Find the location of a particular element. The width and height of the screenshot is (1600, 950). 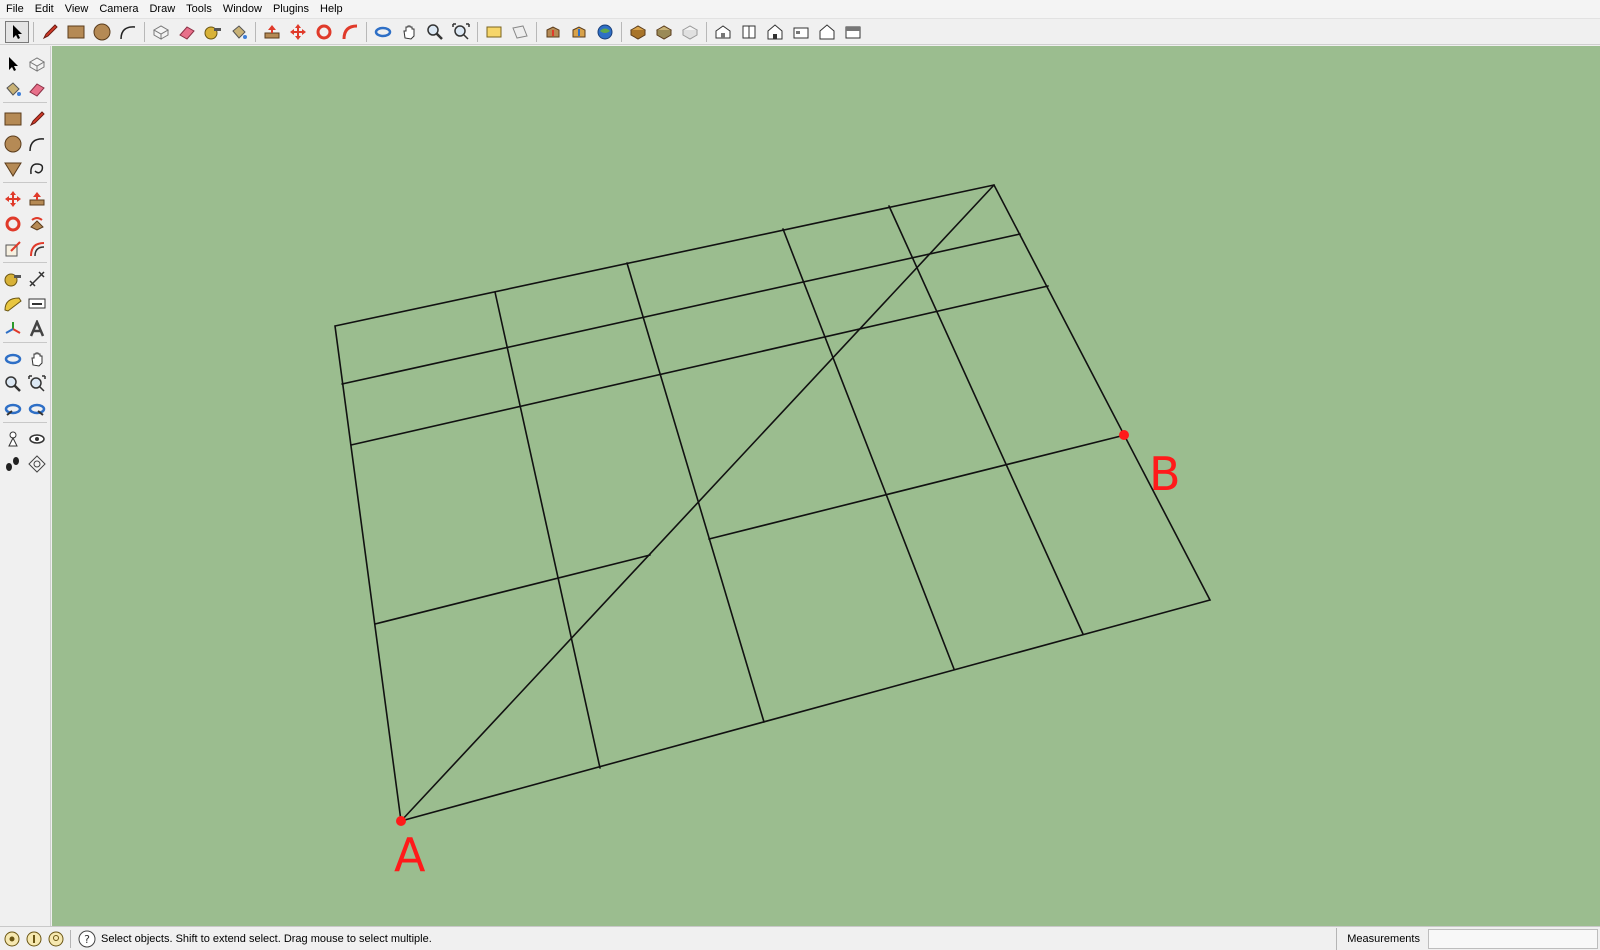

offset-icon is located at coordinates (37, 249).